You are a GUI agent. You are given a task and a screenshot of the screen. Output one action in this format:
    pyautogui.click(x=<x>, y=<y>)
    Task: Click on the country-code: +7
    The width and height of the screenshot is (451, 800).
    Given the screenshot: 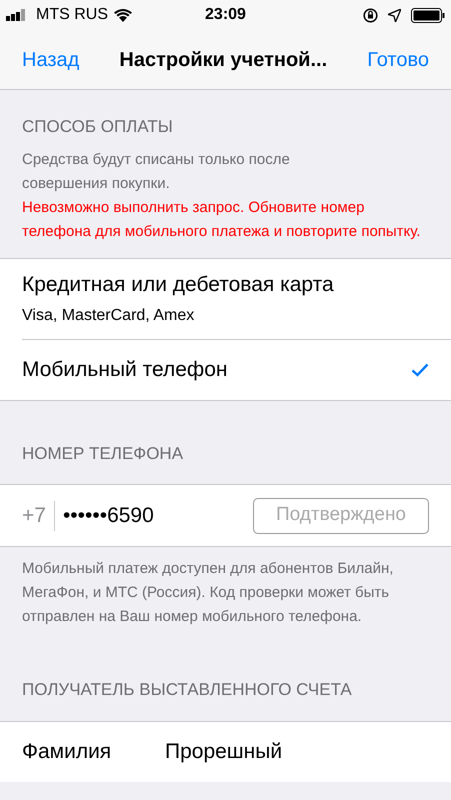 What is the action you would take?
    pyautogui.click(x=38, y=515)
    